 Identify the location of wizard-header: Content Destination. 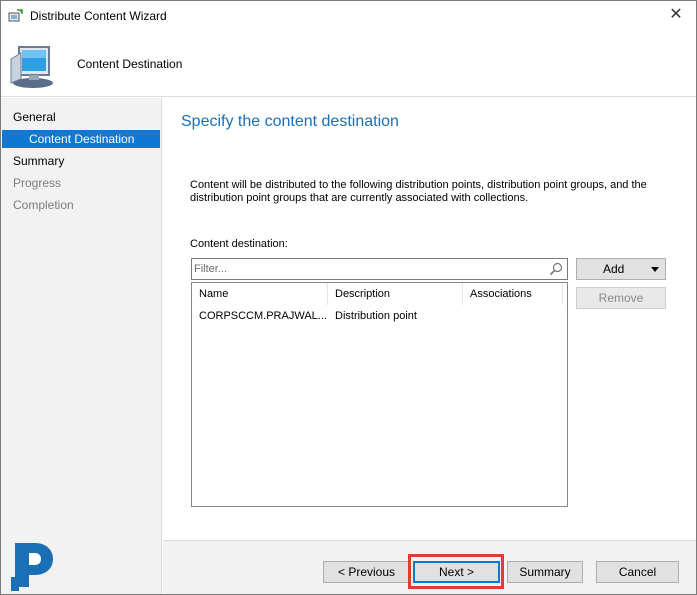
(348, 64).